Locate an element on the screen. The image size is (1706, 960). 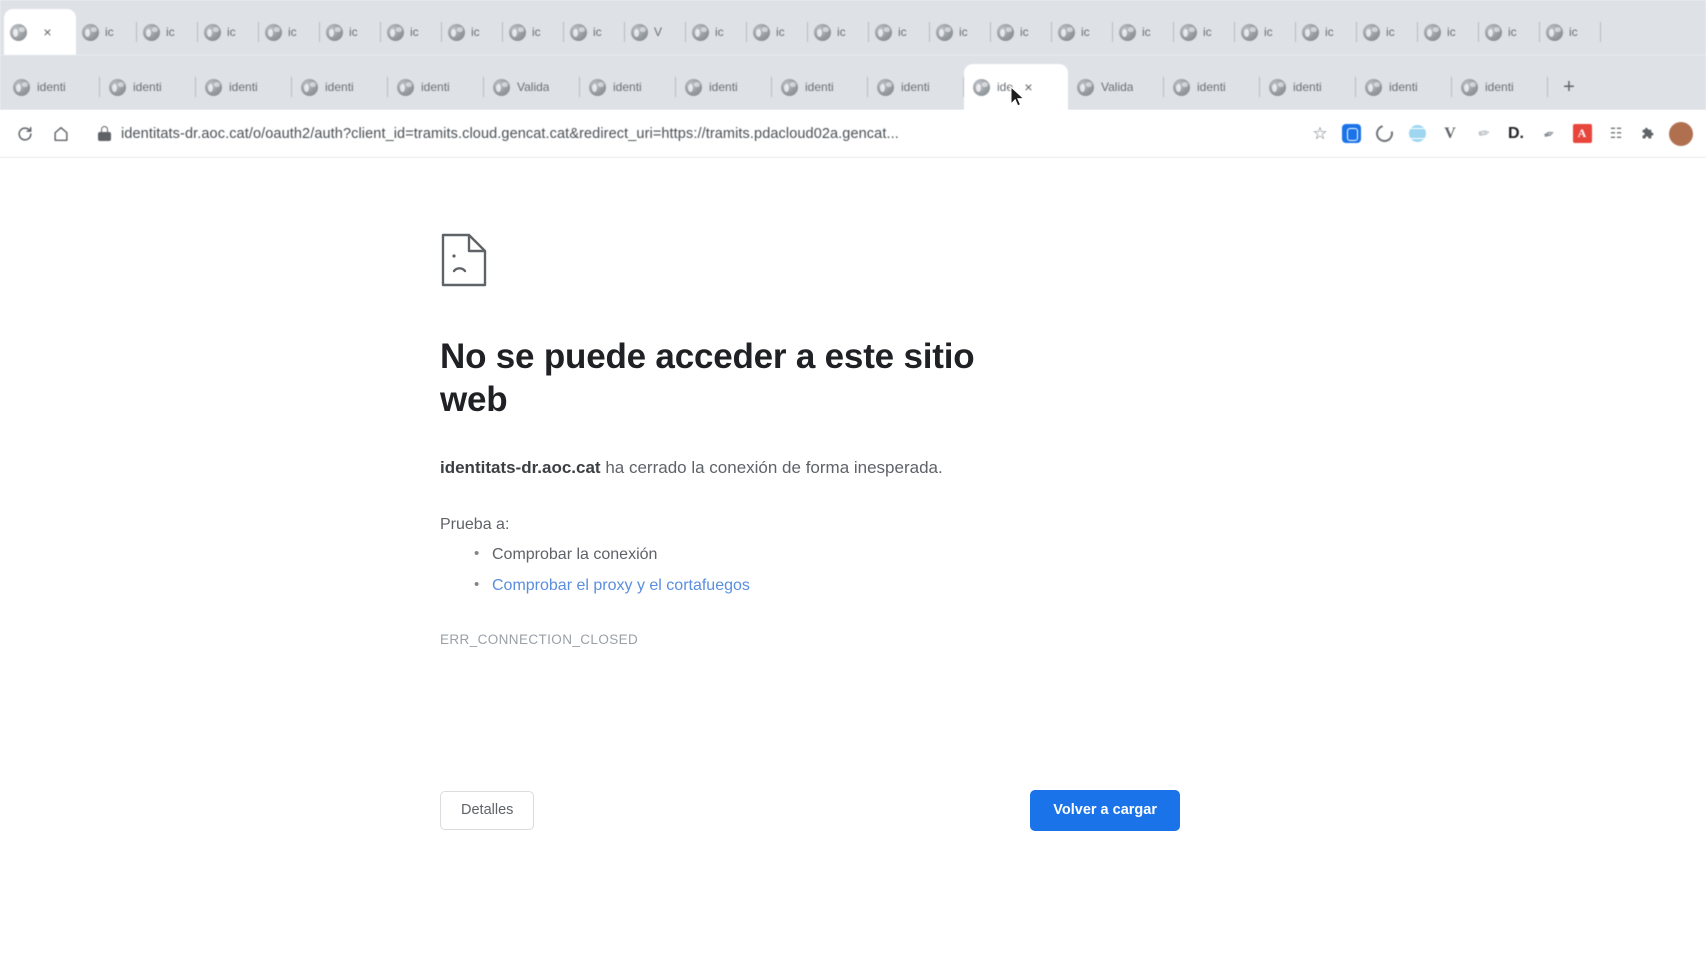
bookmark-star-icon: ☆ is located at coordinates (1320, 134).